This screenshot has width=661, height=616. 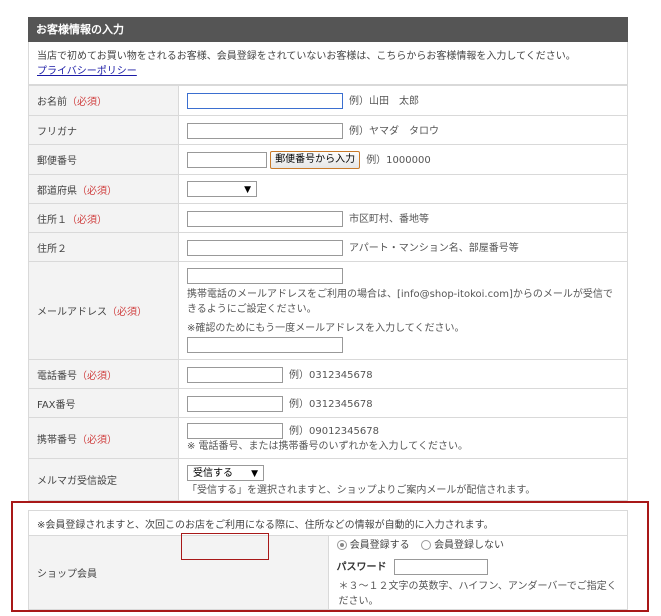 What do you see at coordinates (57, 440) in the screenshot?
I see `mobile-label: 携帯番号` at bounding box center [57, 440].